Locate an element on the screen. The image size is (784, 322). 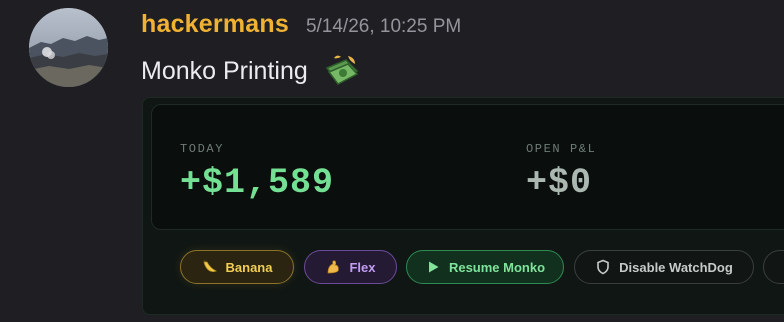
message-text: Monko Printing is located at coordinates (224, 70).